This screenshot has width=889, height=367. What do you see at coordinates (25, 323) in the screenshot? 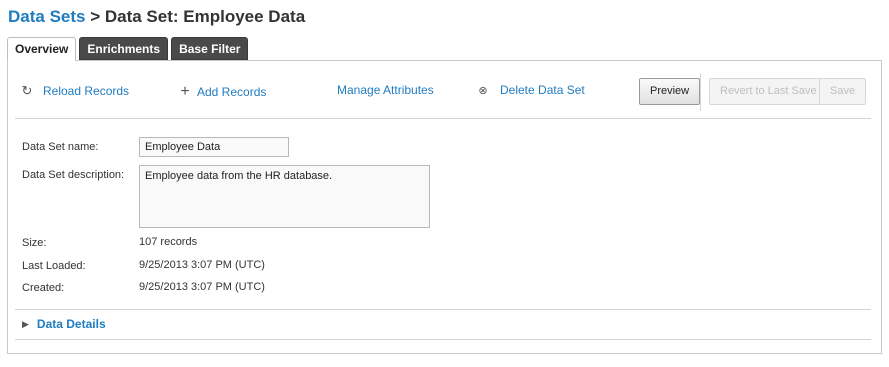
I see `triangle-right-icon: ▶` at bounding box center [25, 323].